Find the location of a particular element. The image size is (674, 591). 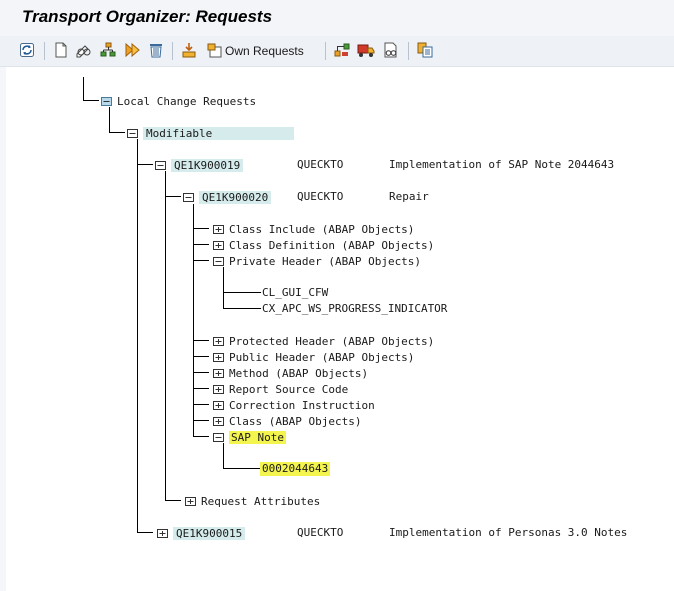

tree-node-object: Private Header (ABAP Objects) is located at coordinates (317, 261).